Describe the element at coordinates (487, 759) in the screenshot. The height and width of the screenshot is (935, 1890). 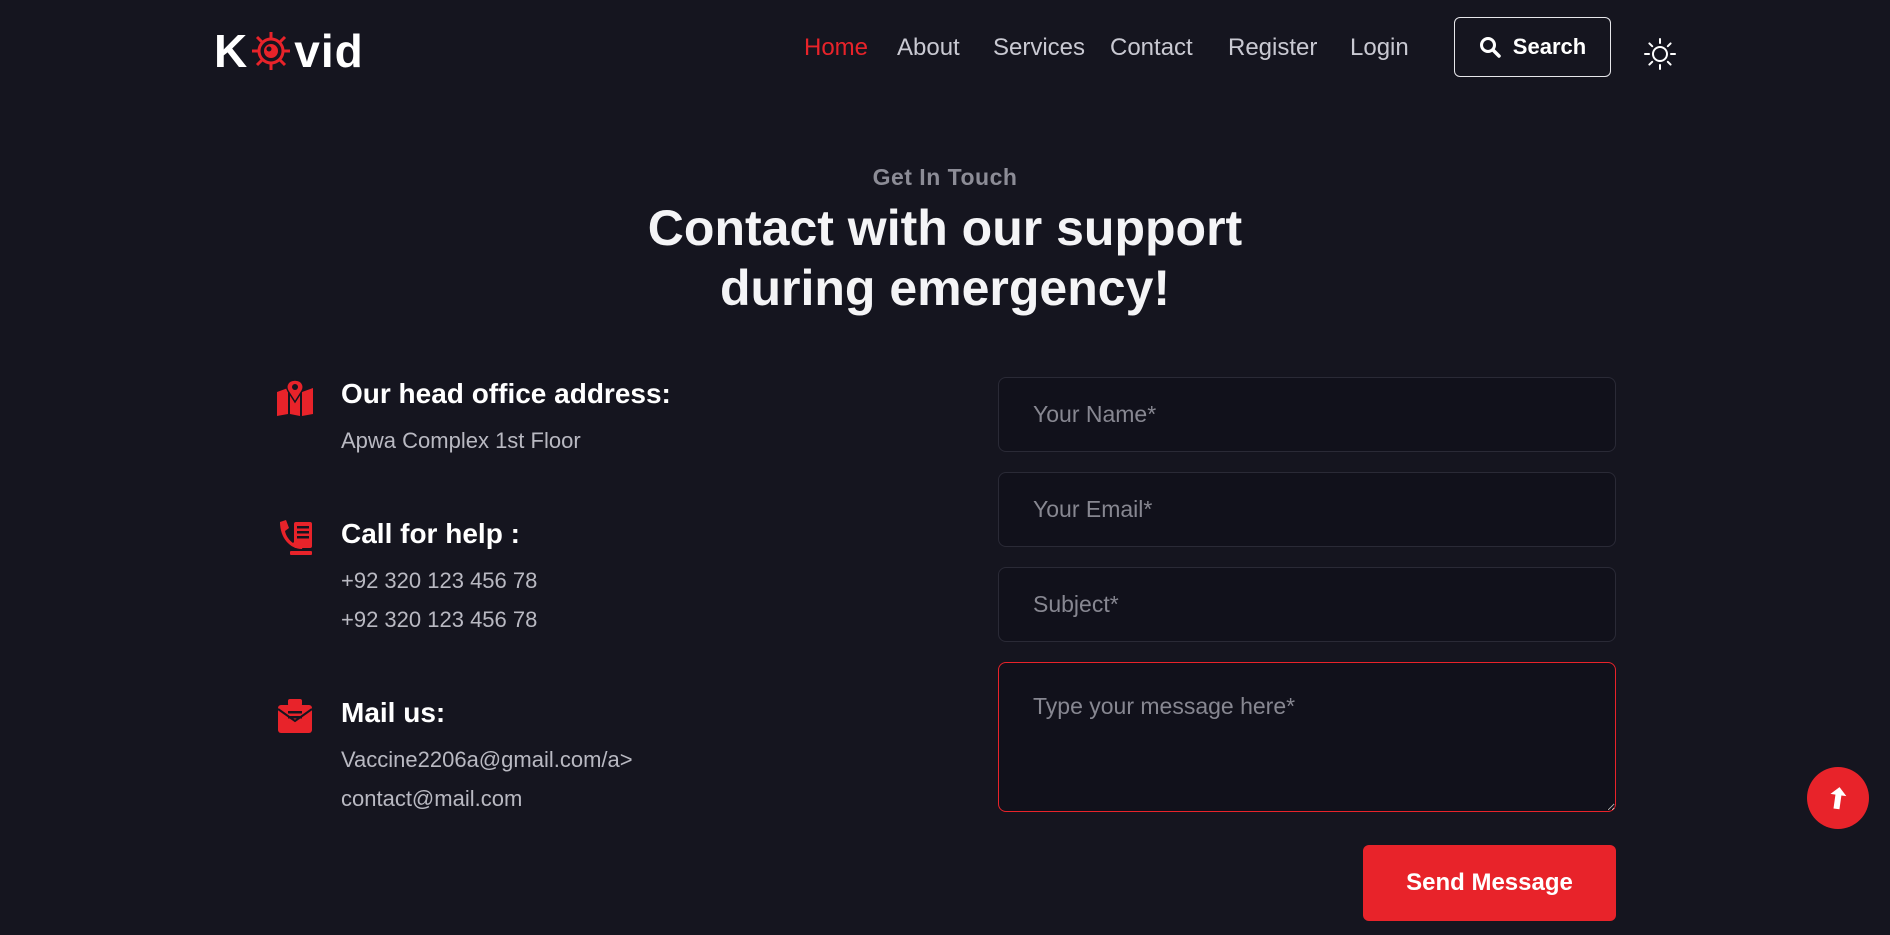
I see `mail-line-1: Vaccine2206a@gmail.com/a>` at that location.